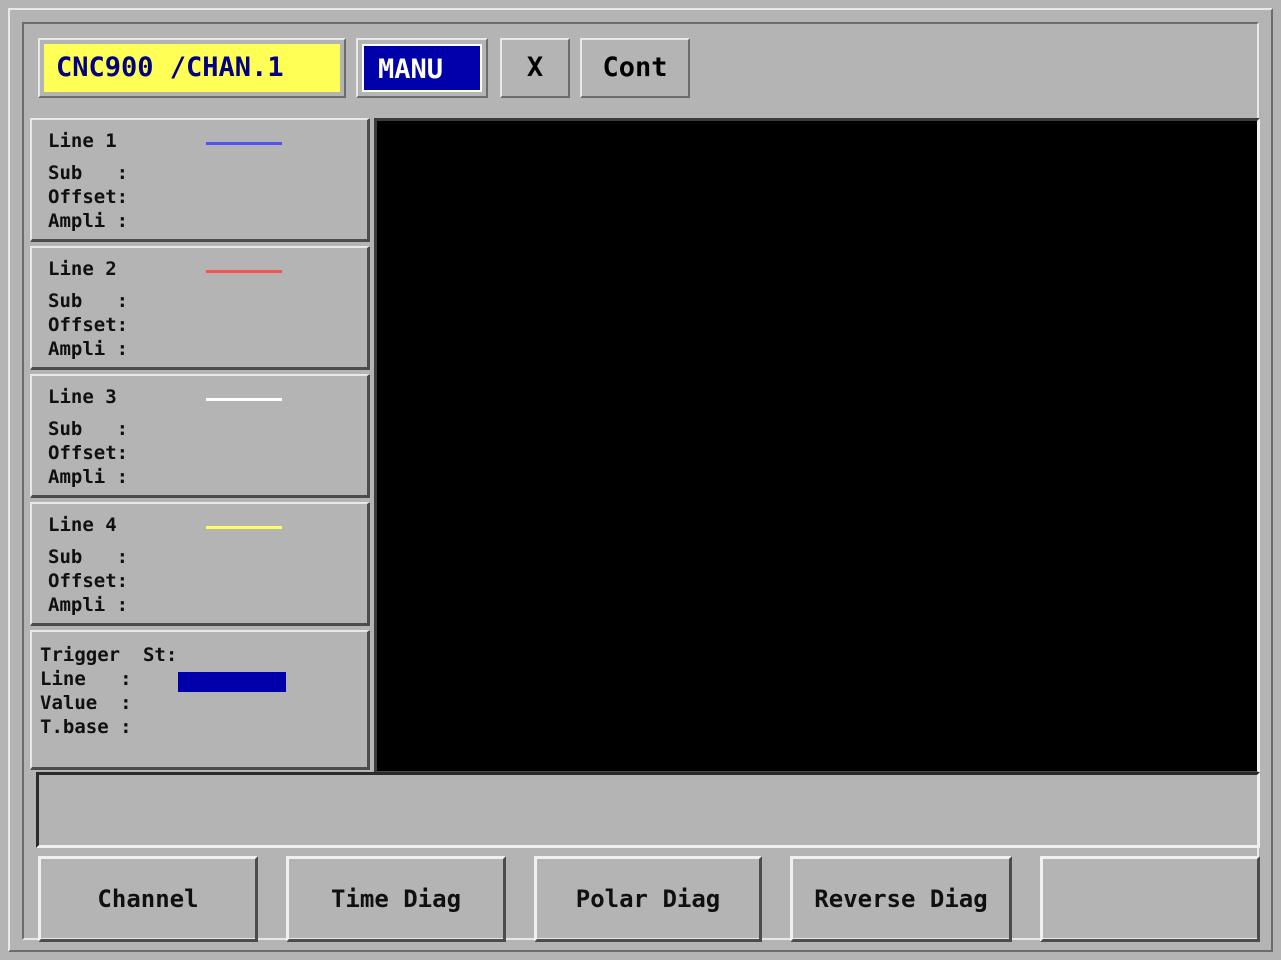  I want to click on line-4-panel: Line 4 Sub : Offset: Ampli :, so click(200, 564).